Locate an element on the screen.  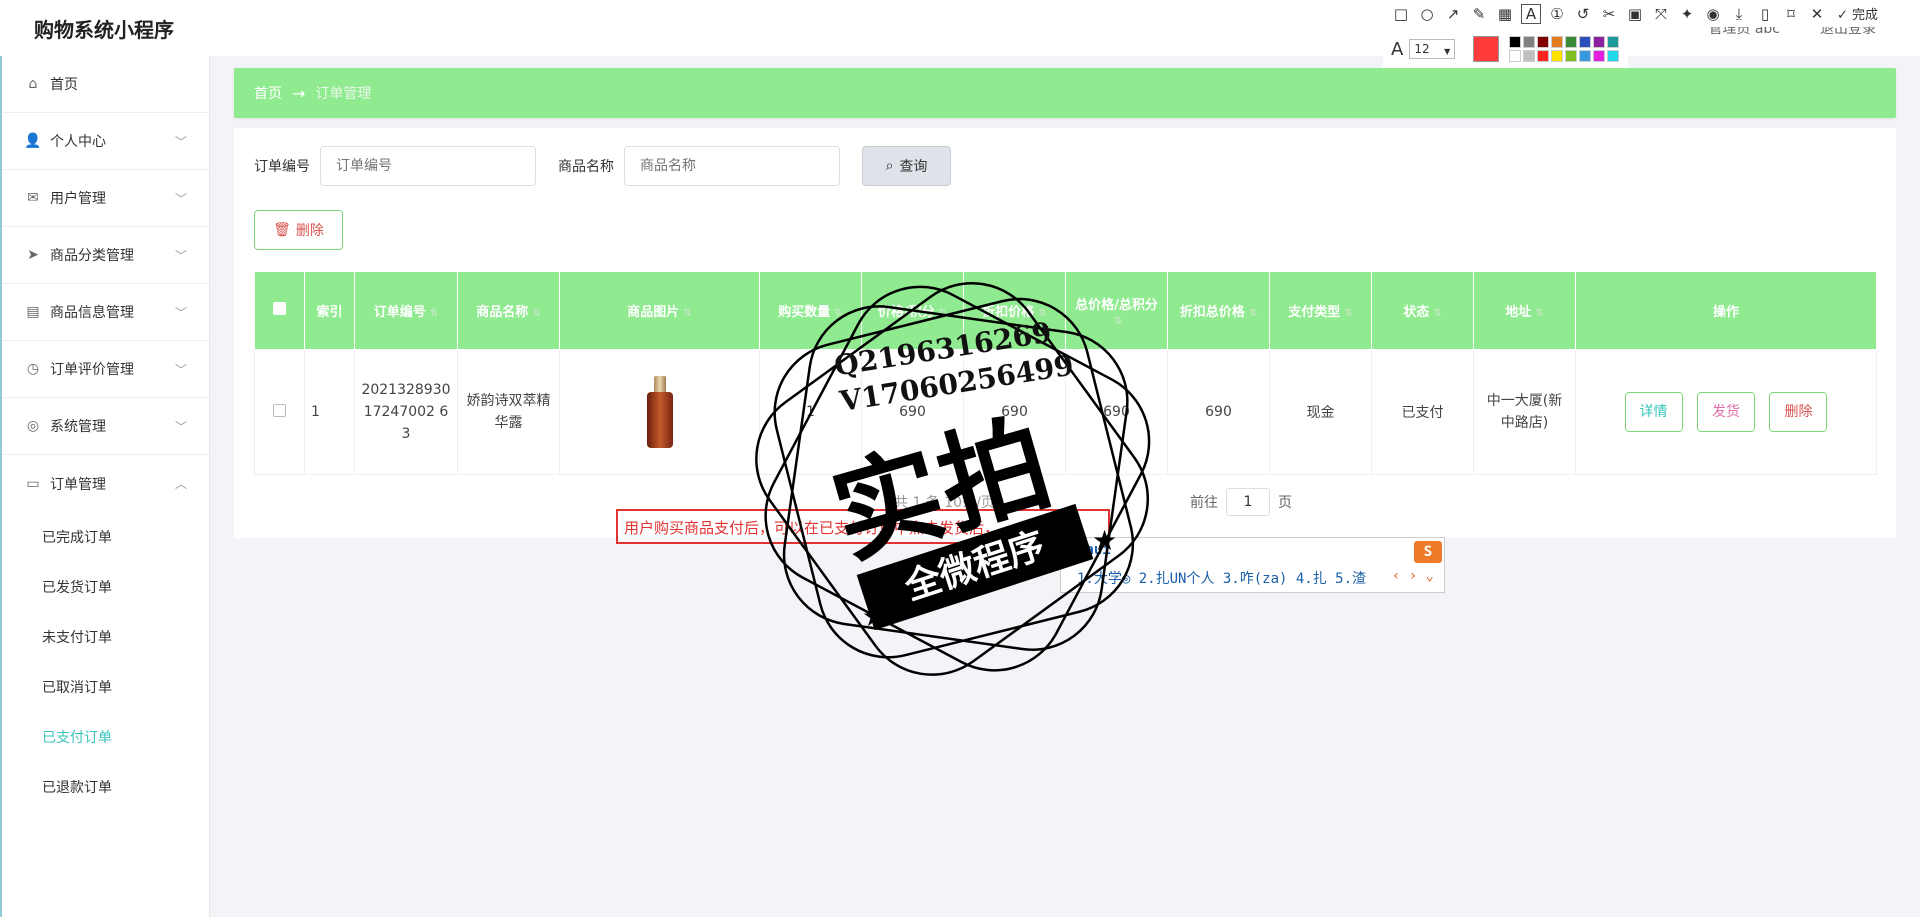
product-name-input is located at coordinates (732, 166).